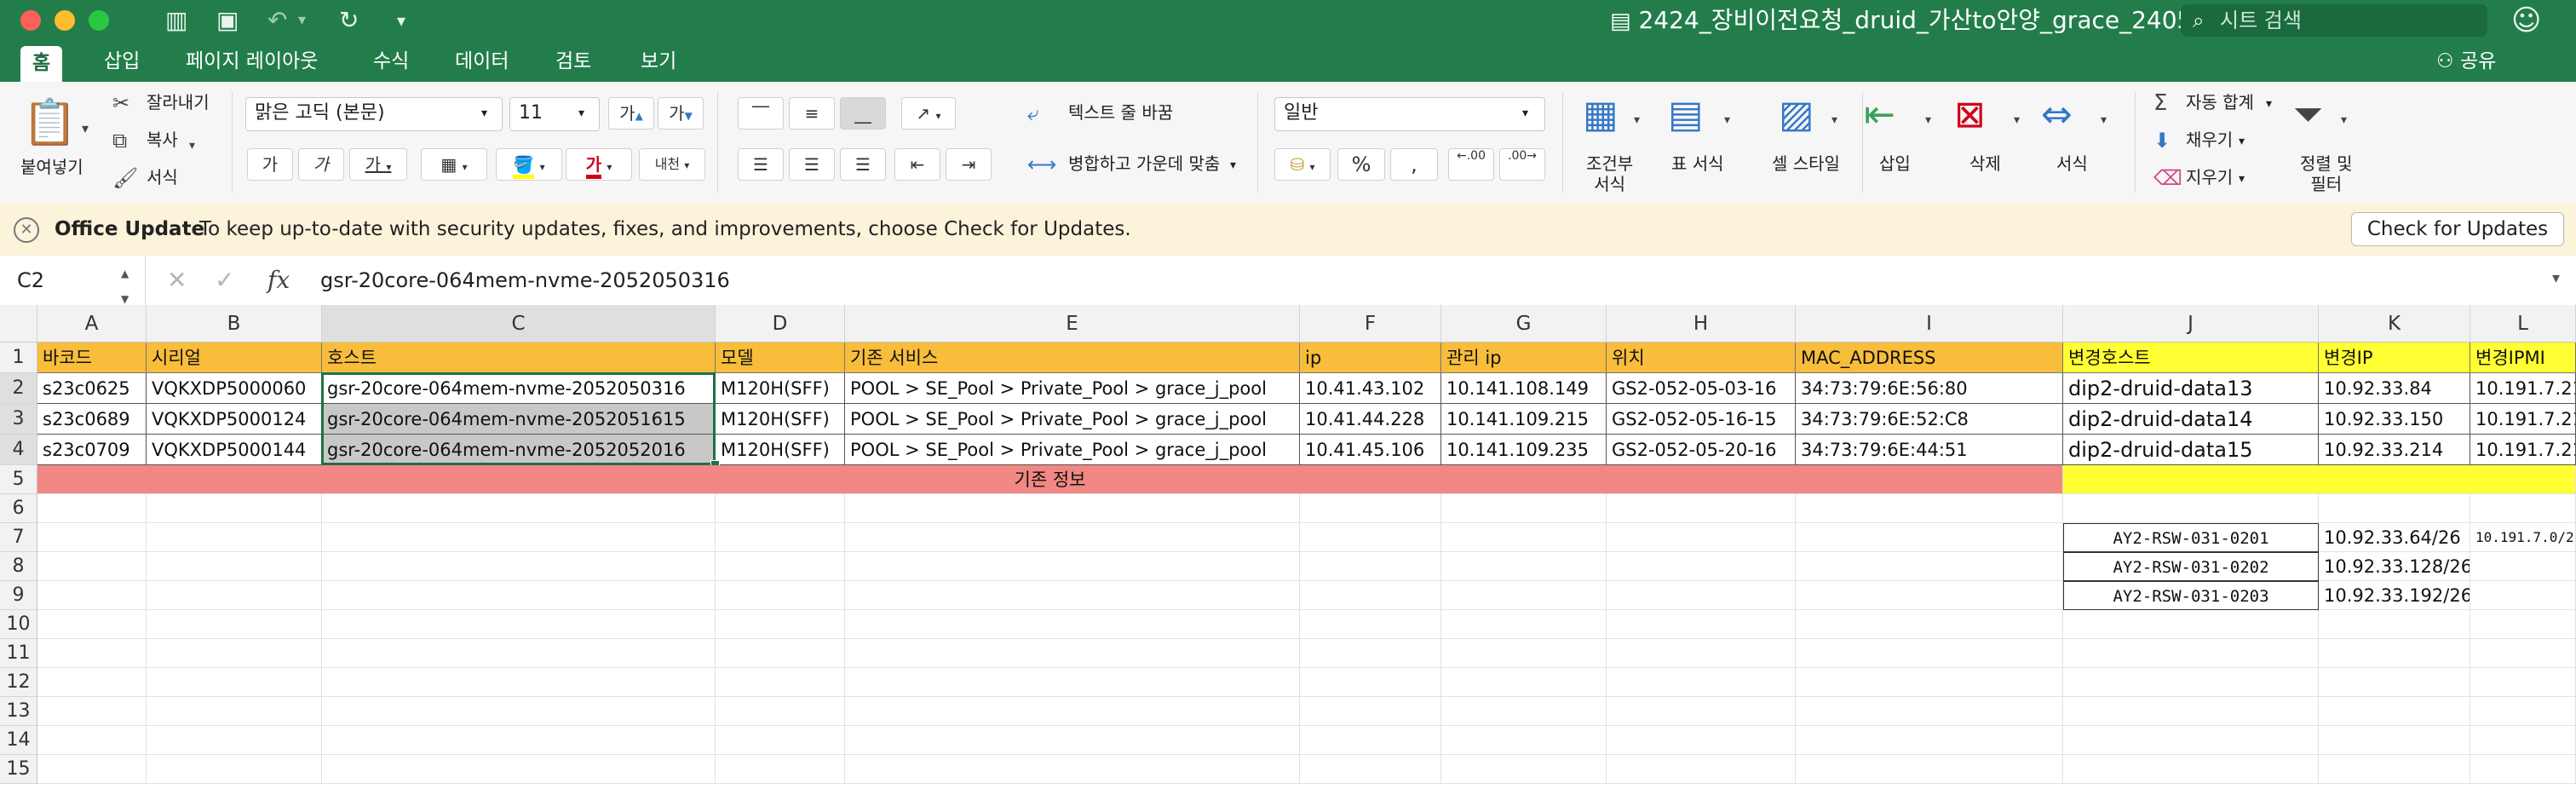 This screenshot has height=789, width=2576. I want to click on cell-l14, so click(2523, 740).